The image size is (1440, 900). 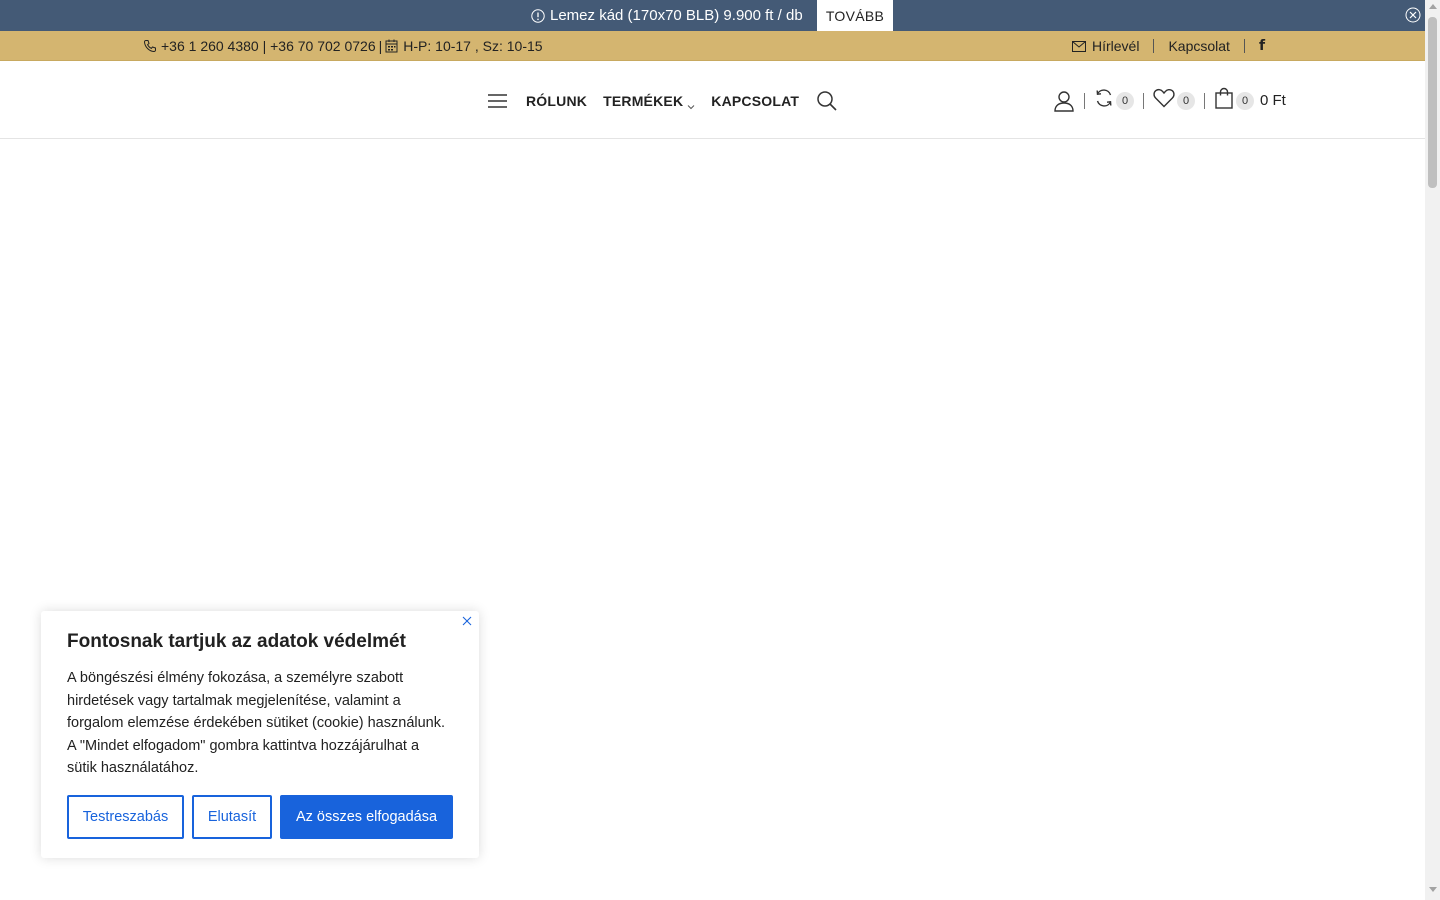 I want to click on nav-item-products: TERMÉKEK, so click(x=649, y=101).